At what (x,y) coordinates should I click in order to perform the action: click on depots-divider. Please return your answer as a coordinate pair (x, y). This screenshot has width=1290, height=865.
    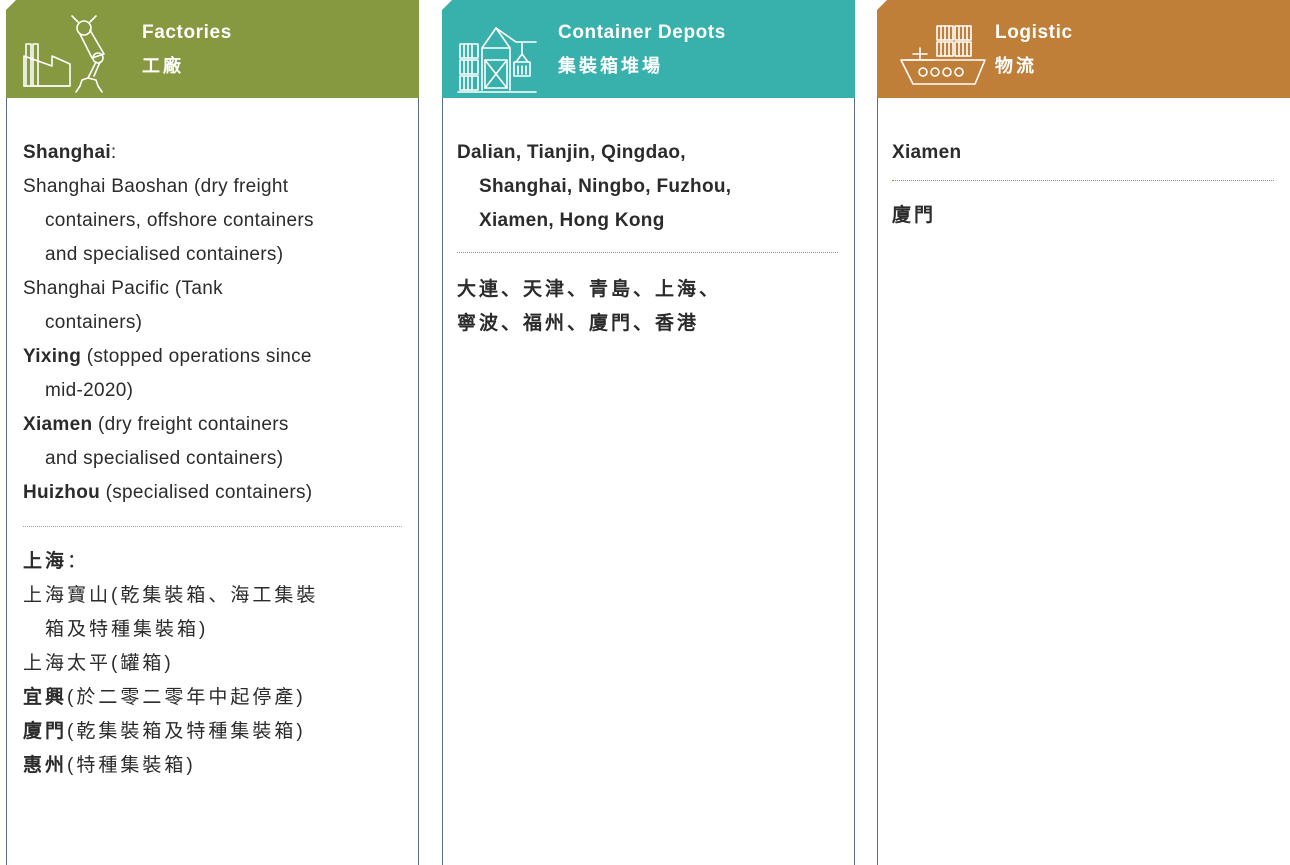
    Looking at the image, I should click on (647, 252).